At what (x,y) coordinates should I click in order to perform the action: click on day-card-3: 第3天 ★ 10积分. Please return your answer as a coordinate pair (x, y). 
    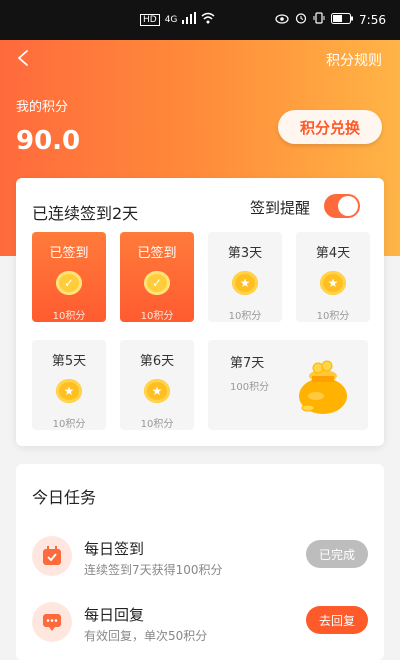
    Looking at the image, I should click on (245, 277).